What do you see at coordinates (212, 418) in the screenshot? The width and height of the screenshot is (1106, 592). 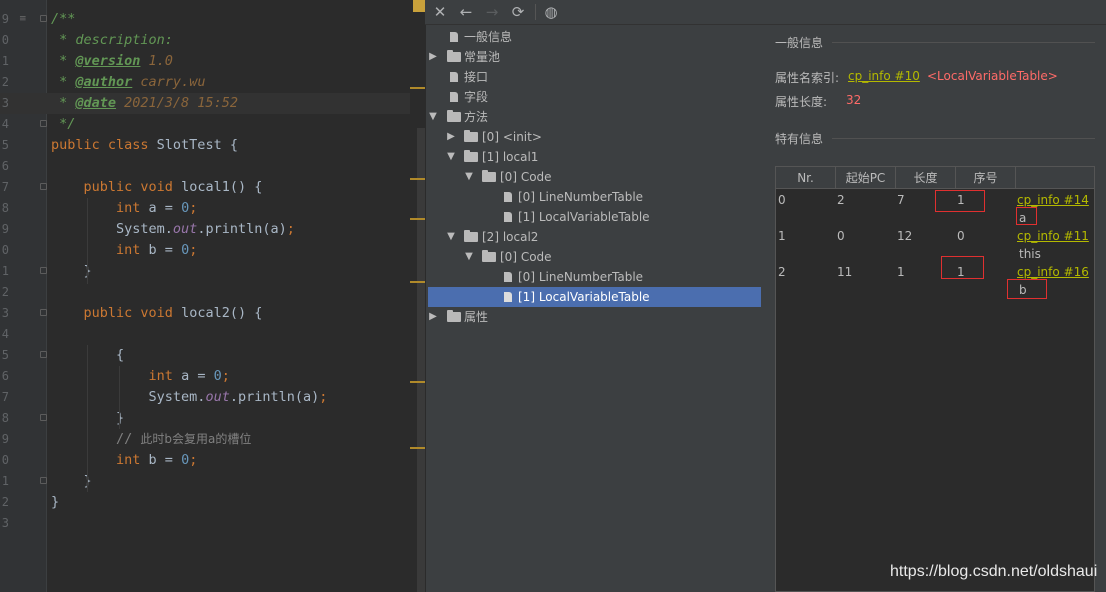 I see `code-line: 8 }` at bounding box center [212, 418].